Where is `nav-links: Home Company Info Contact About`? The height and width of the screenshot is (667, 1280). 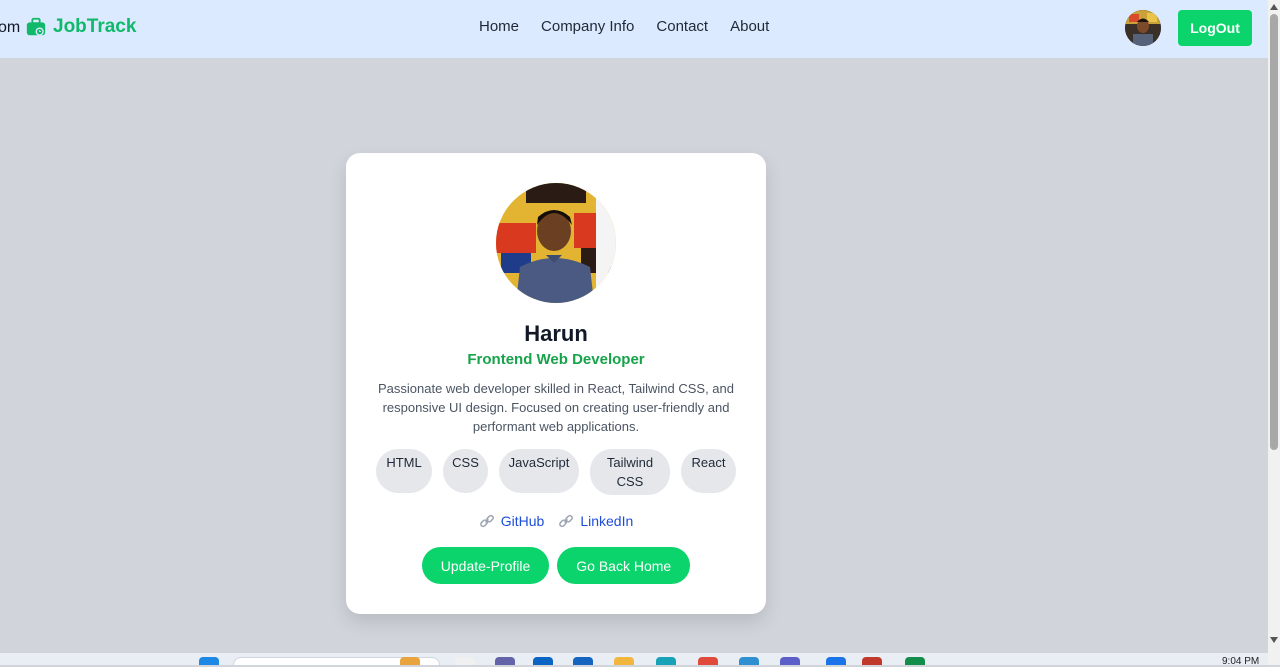 nav-links: Home Company Info Contact About is located at coordinates (624, 26).